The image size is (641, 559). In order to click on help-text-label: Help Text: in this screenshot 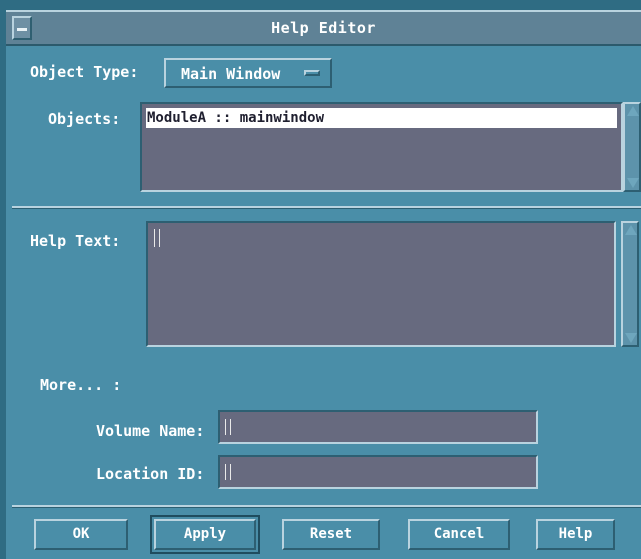, I will do `click(75, 241)`.